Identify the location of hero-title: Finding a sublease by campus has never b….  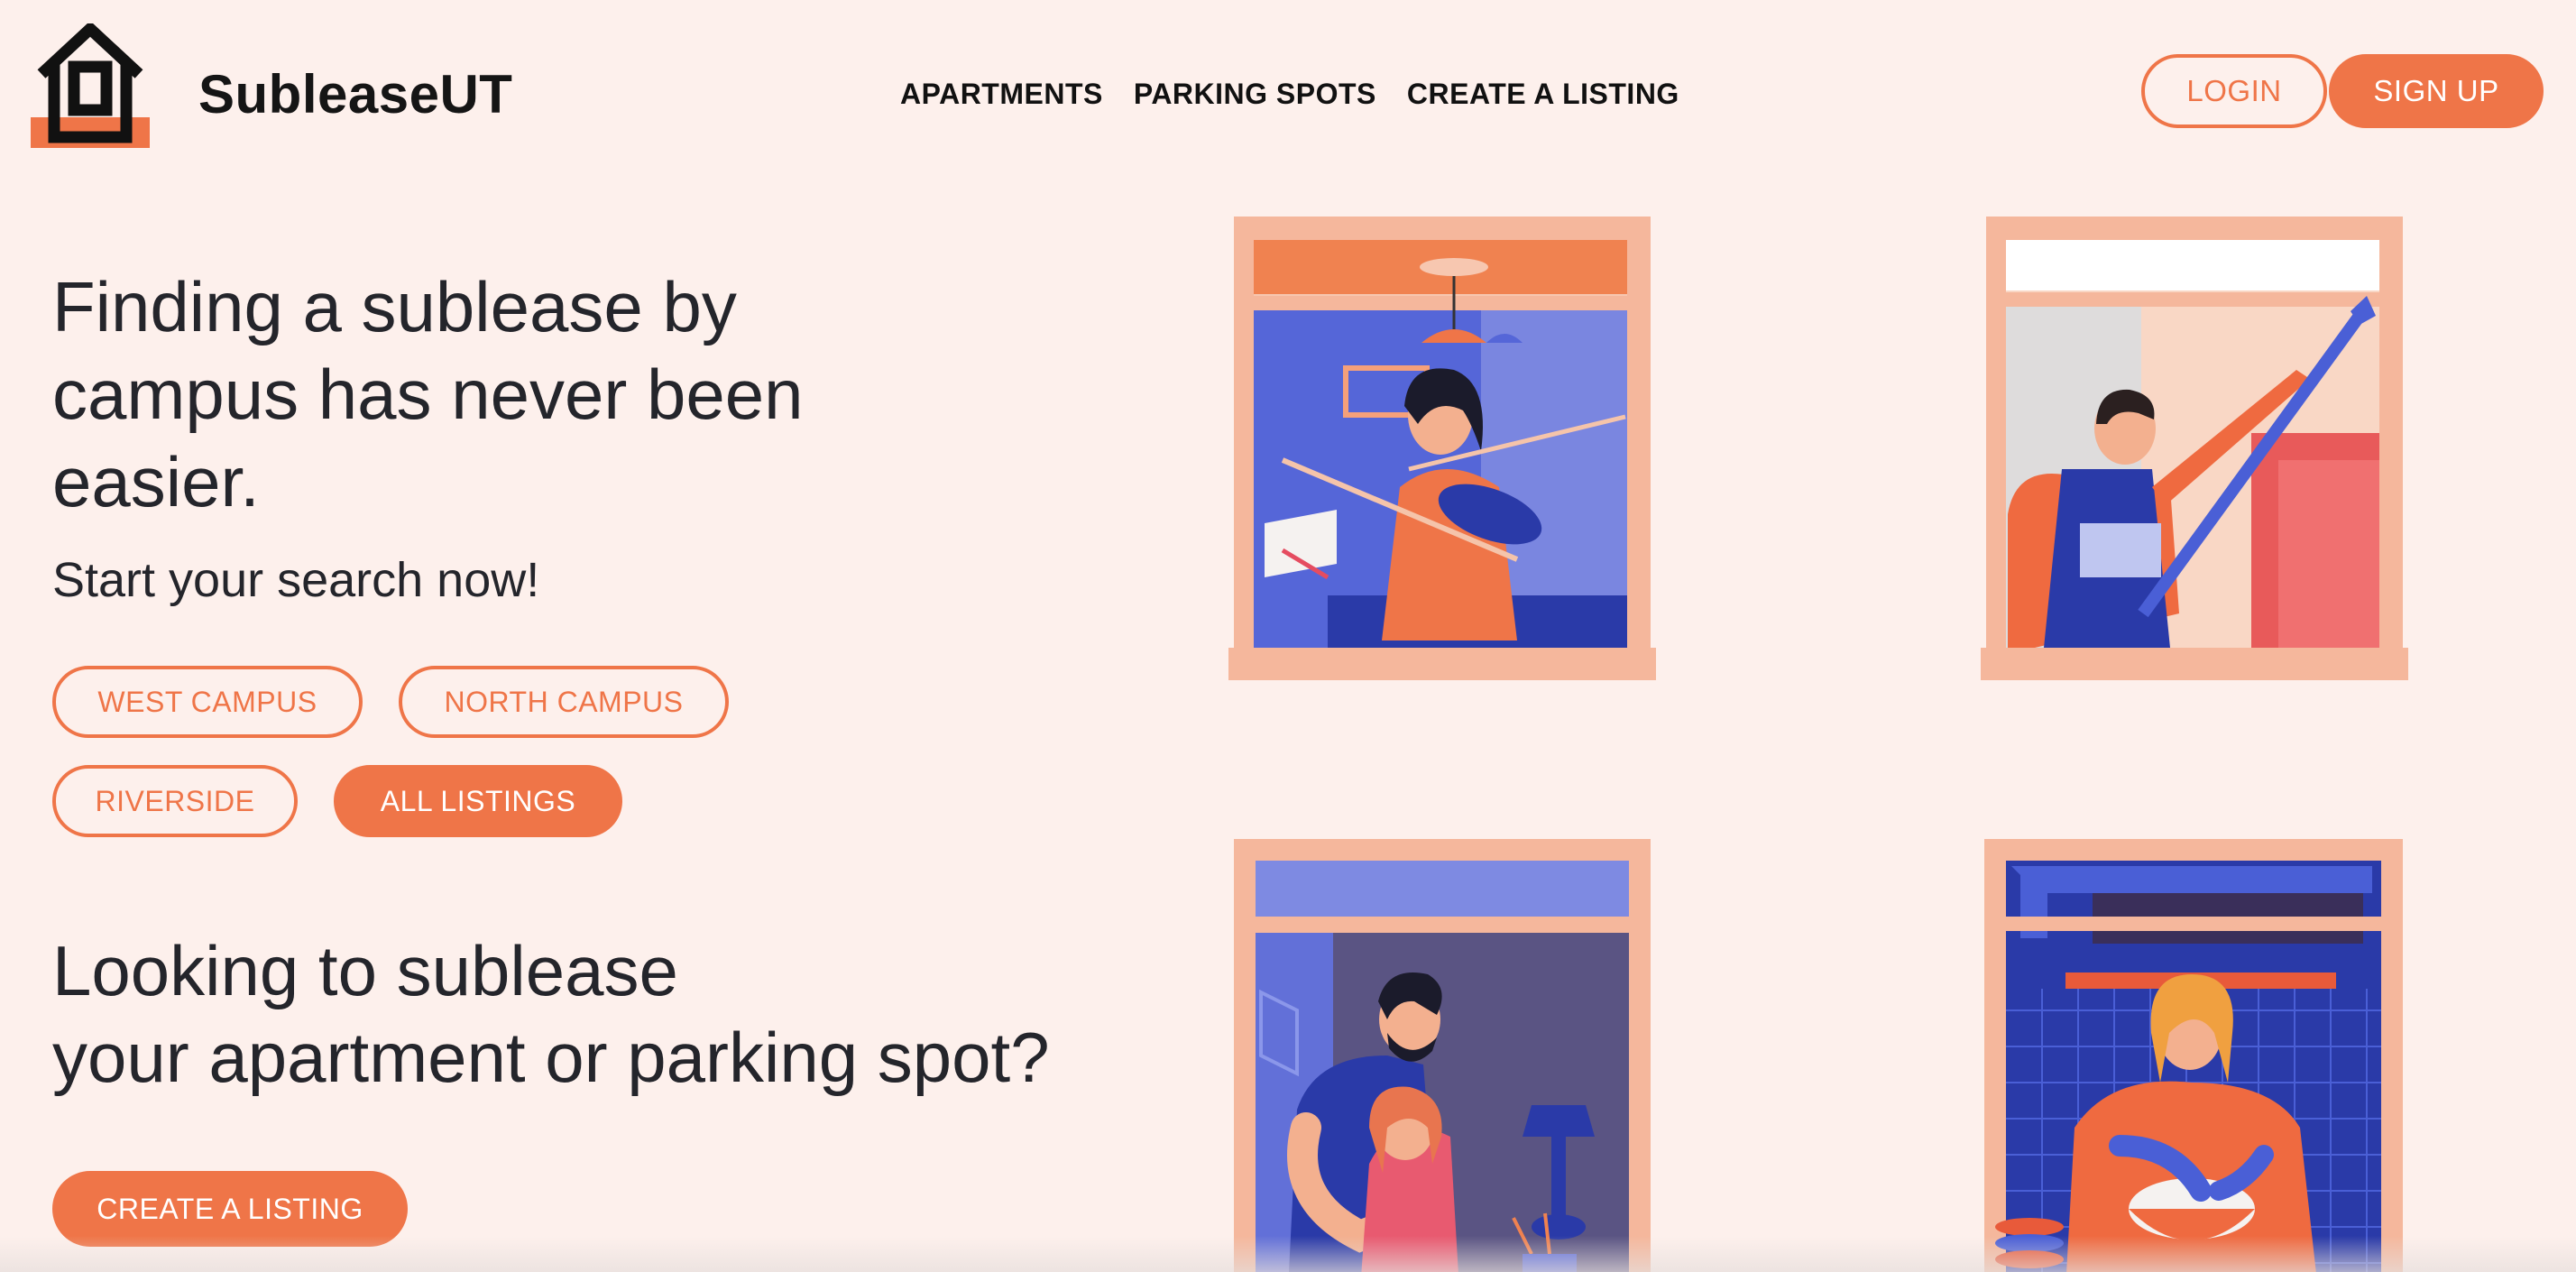
(428, 394).